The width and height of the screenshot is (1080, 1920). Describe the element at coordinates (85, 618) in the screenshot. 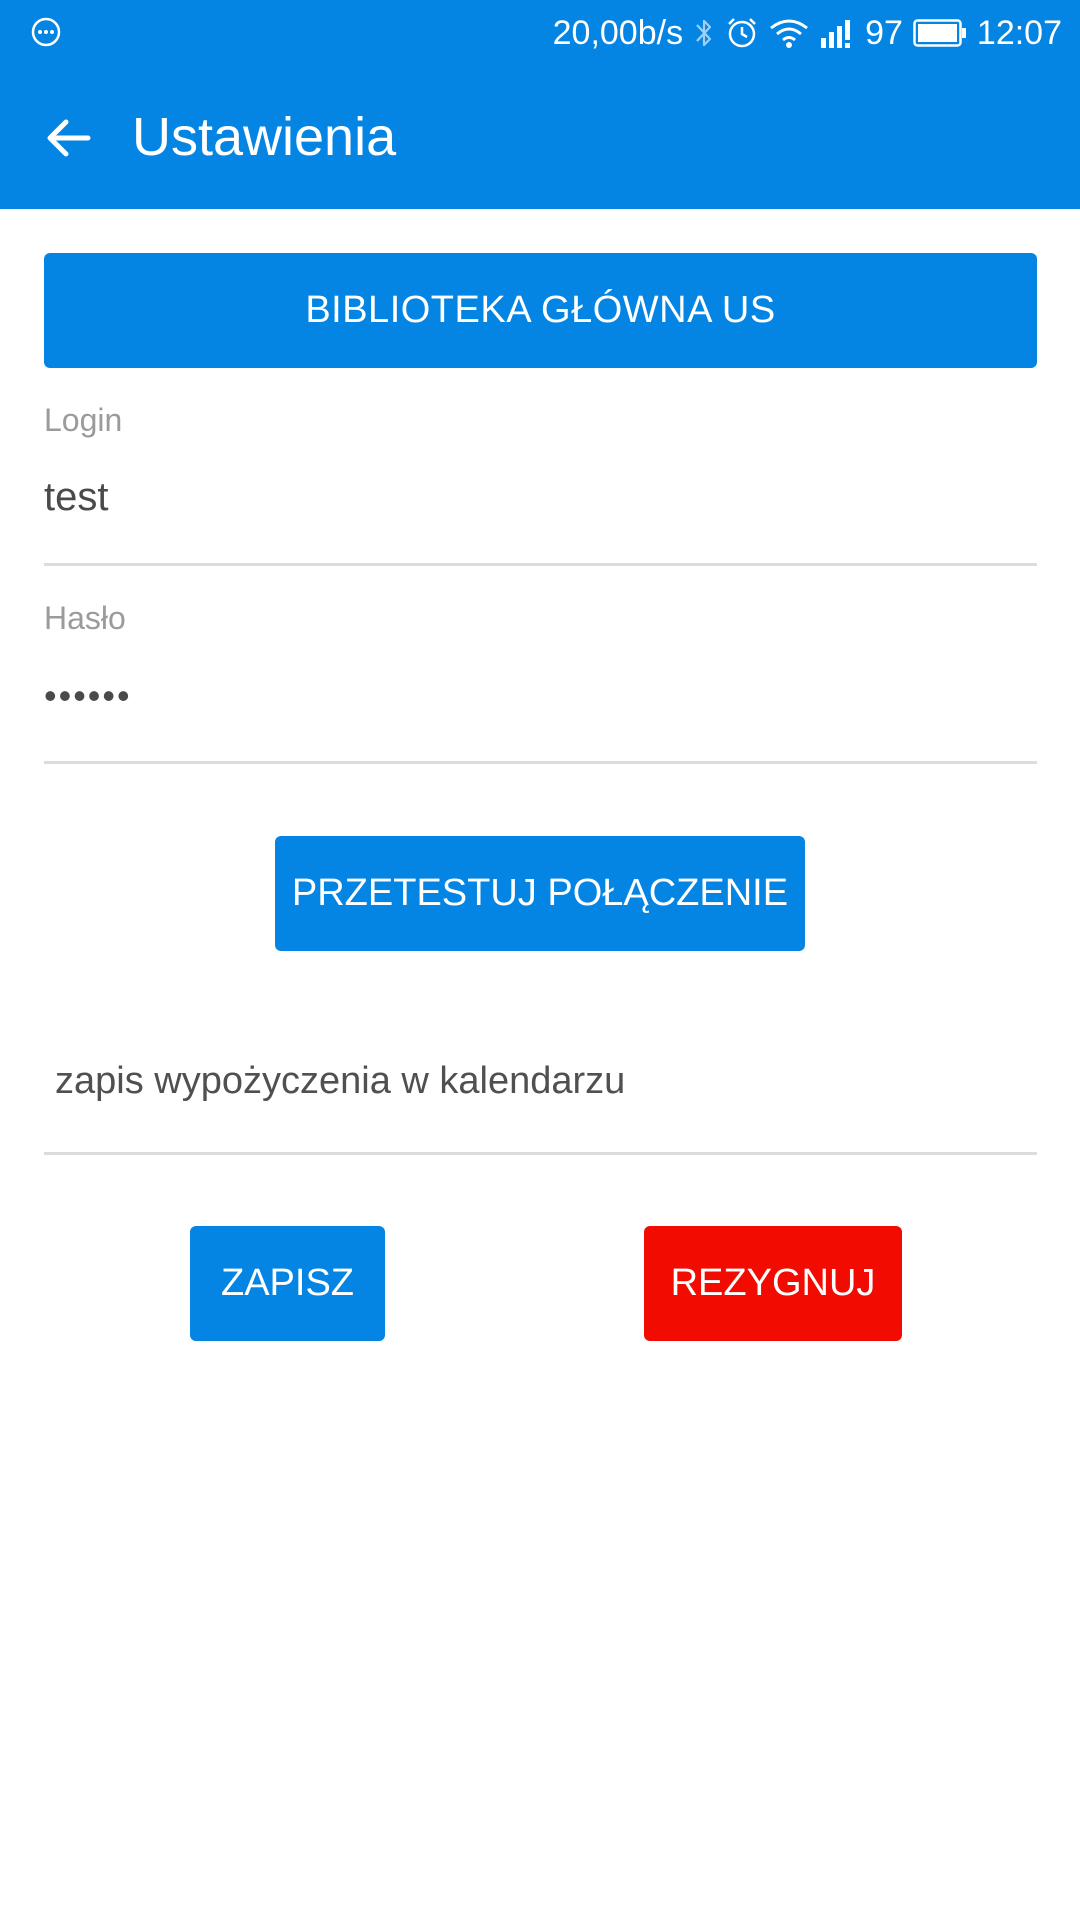

I see `password-label: Hasło` at that location.